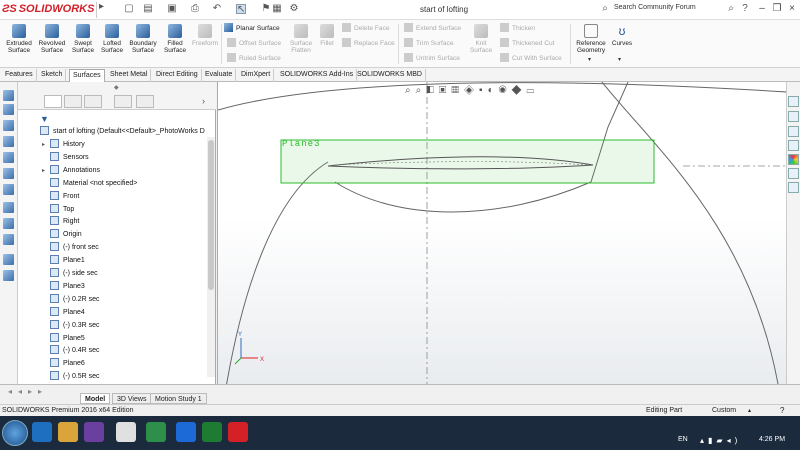 The image size is (800, 450). I want to click on window-controls: ▫▫▪, so click(747, 83).